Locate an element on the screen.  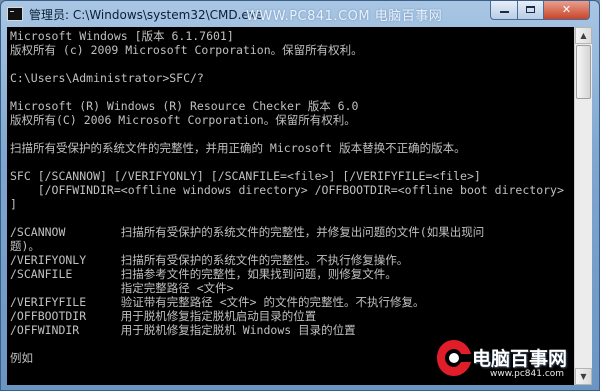
console-line: Microsoft Windows [版本 6.1.7601] is located at coordinates (122, 36).